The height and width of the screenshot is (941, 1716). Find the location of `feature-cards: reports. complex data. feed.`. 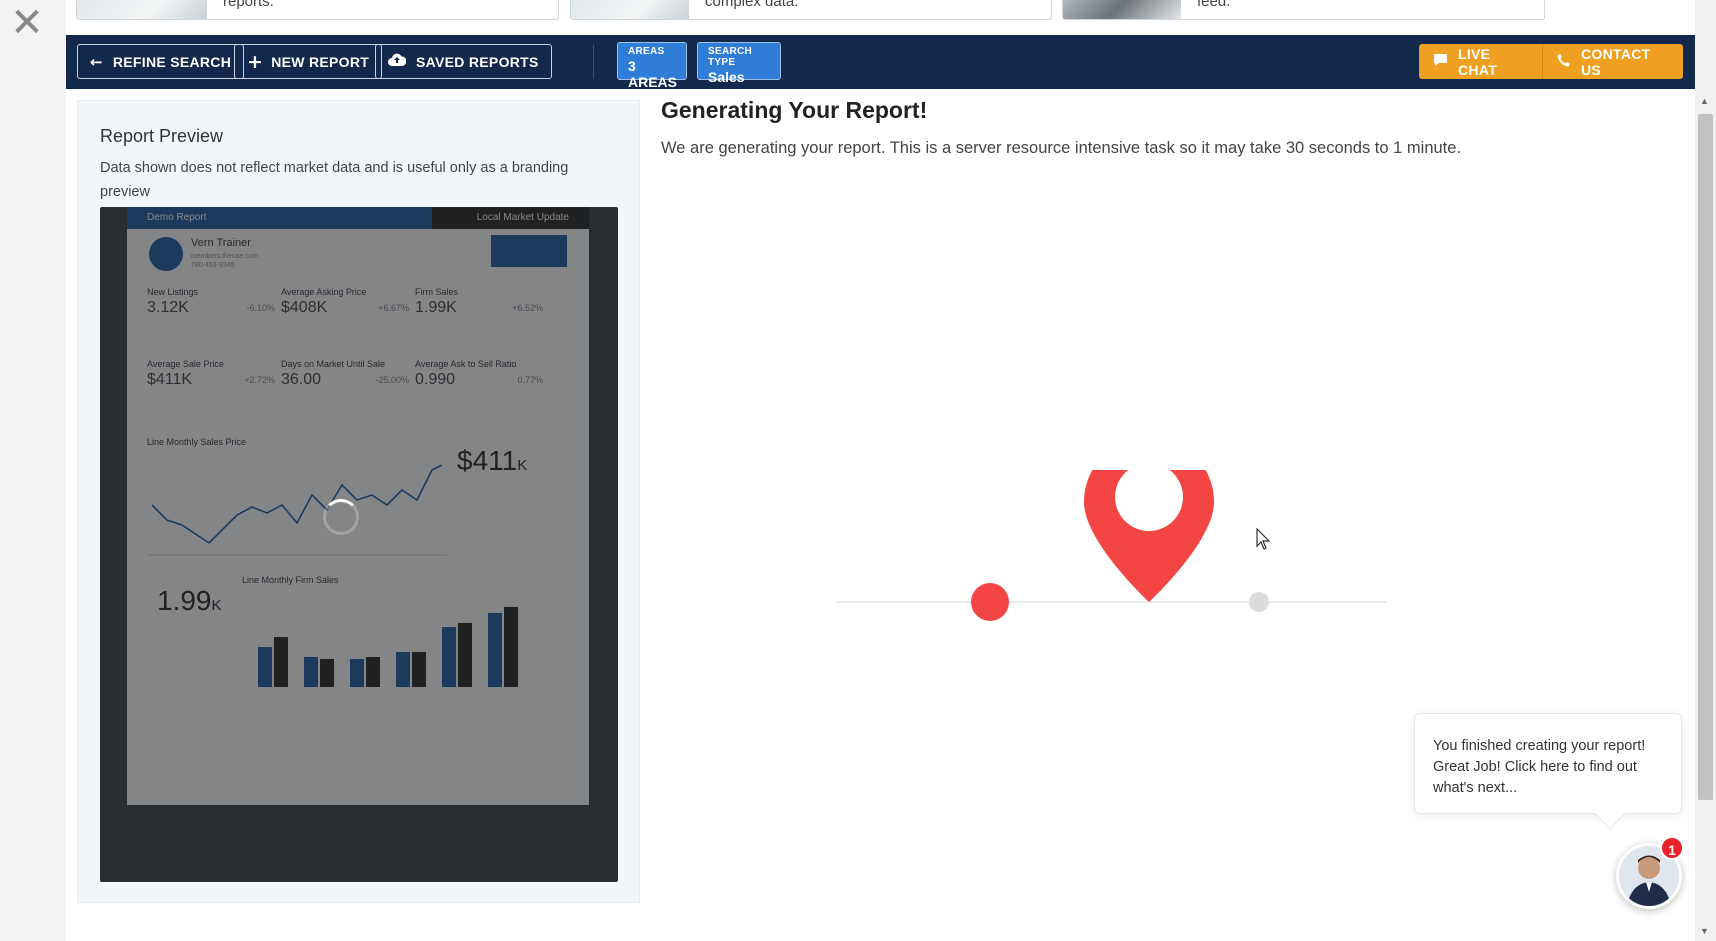

feature-cards: reports. complex data. feed. is located at coordinates (881, 10).